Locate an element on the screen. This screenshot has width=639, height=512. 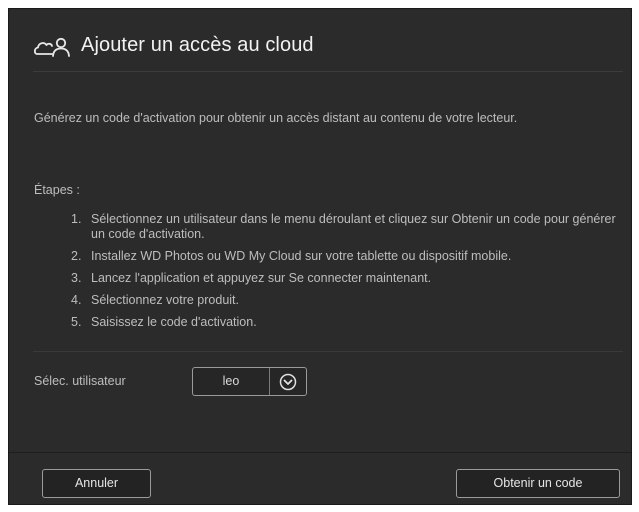
step-number: 2. is located at coordinates (76, 256).